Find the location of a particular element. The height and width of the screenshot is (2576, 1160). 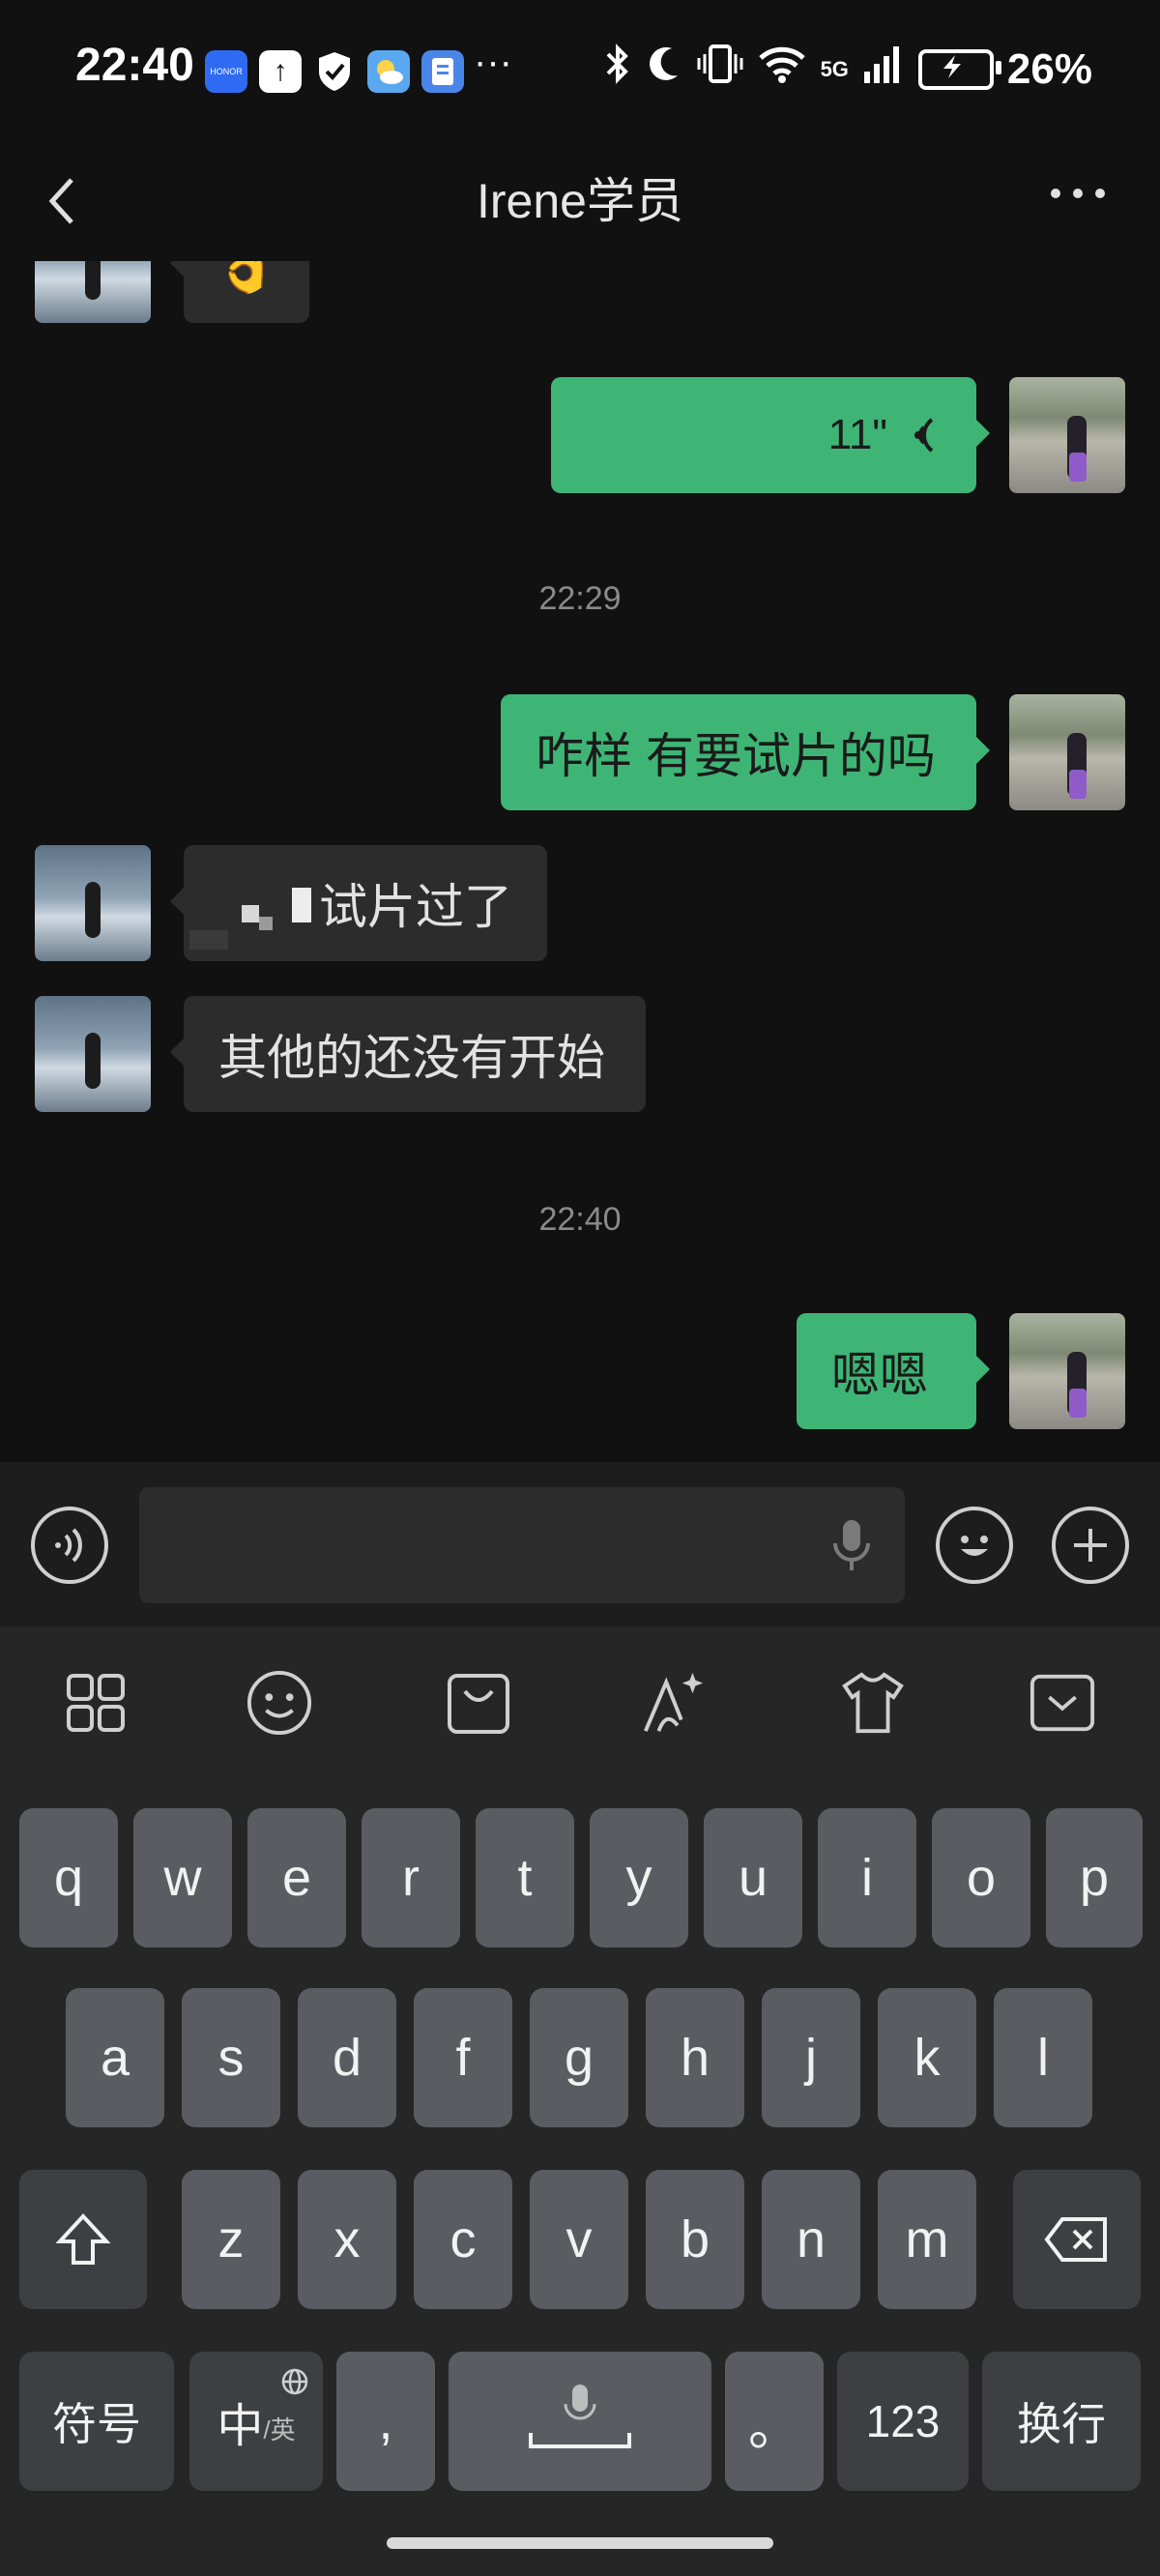

status-indicators: 5G 26% is located at coordinates (848, 69).